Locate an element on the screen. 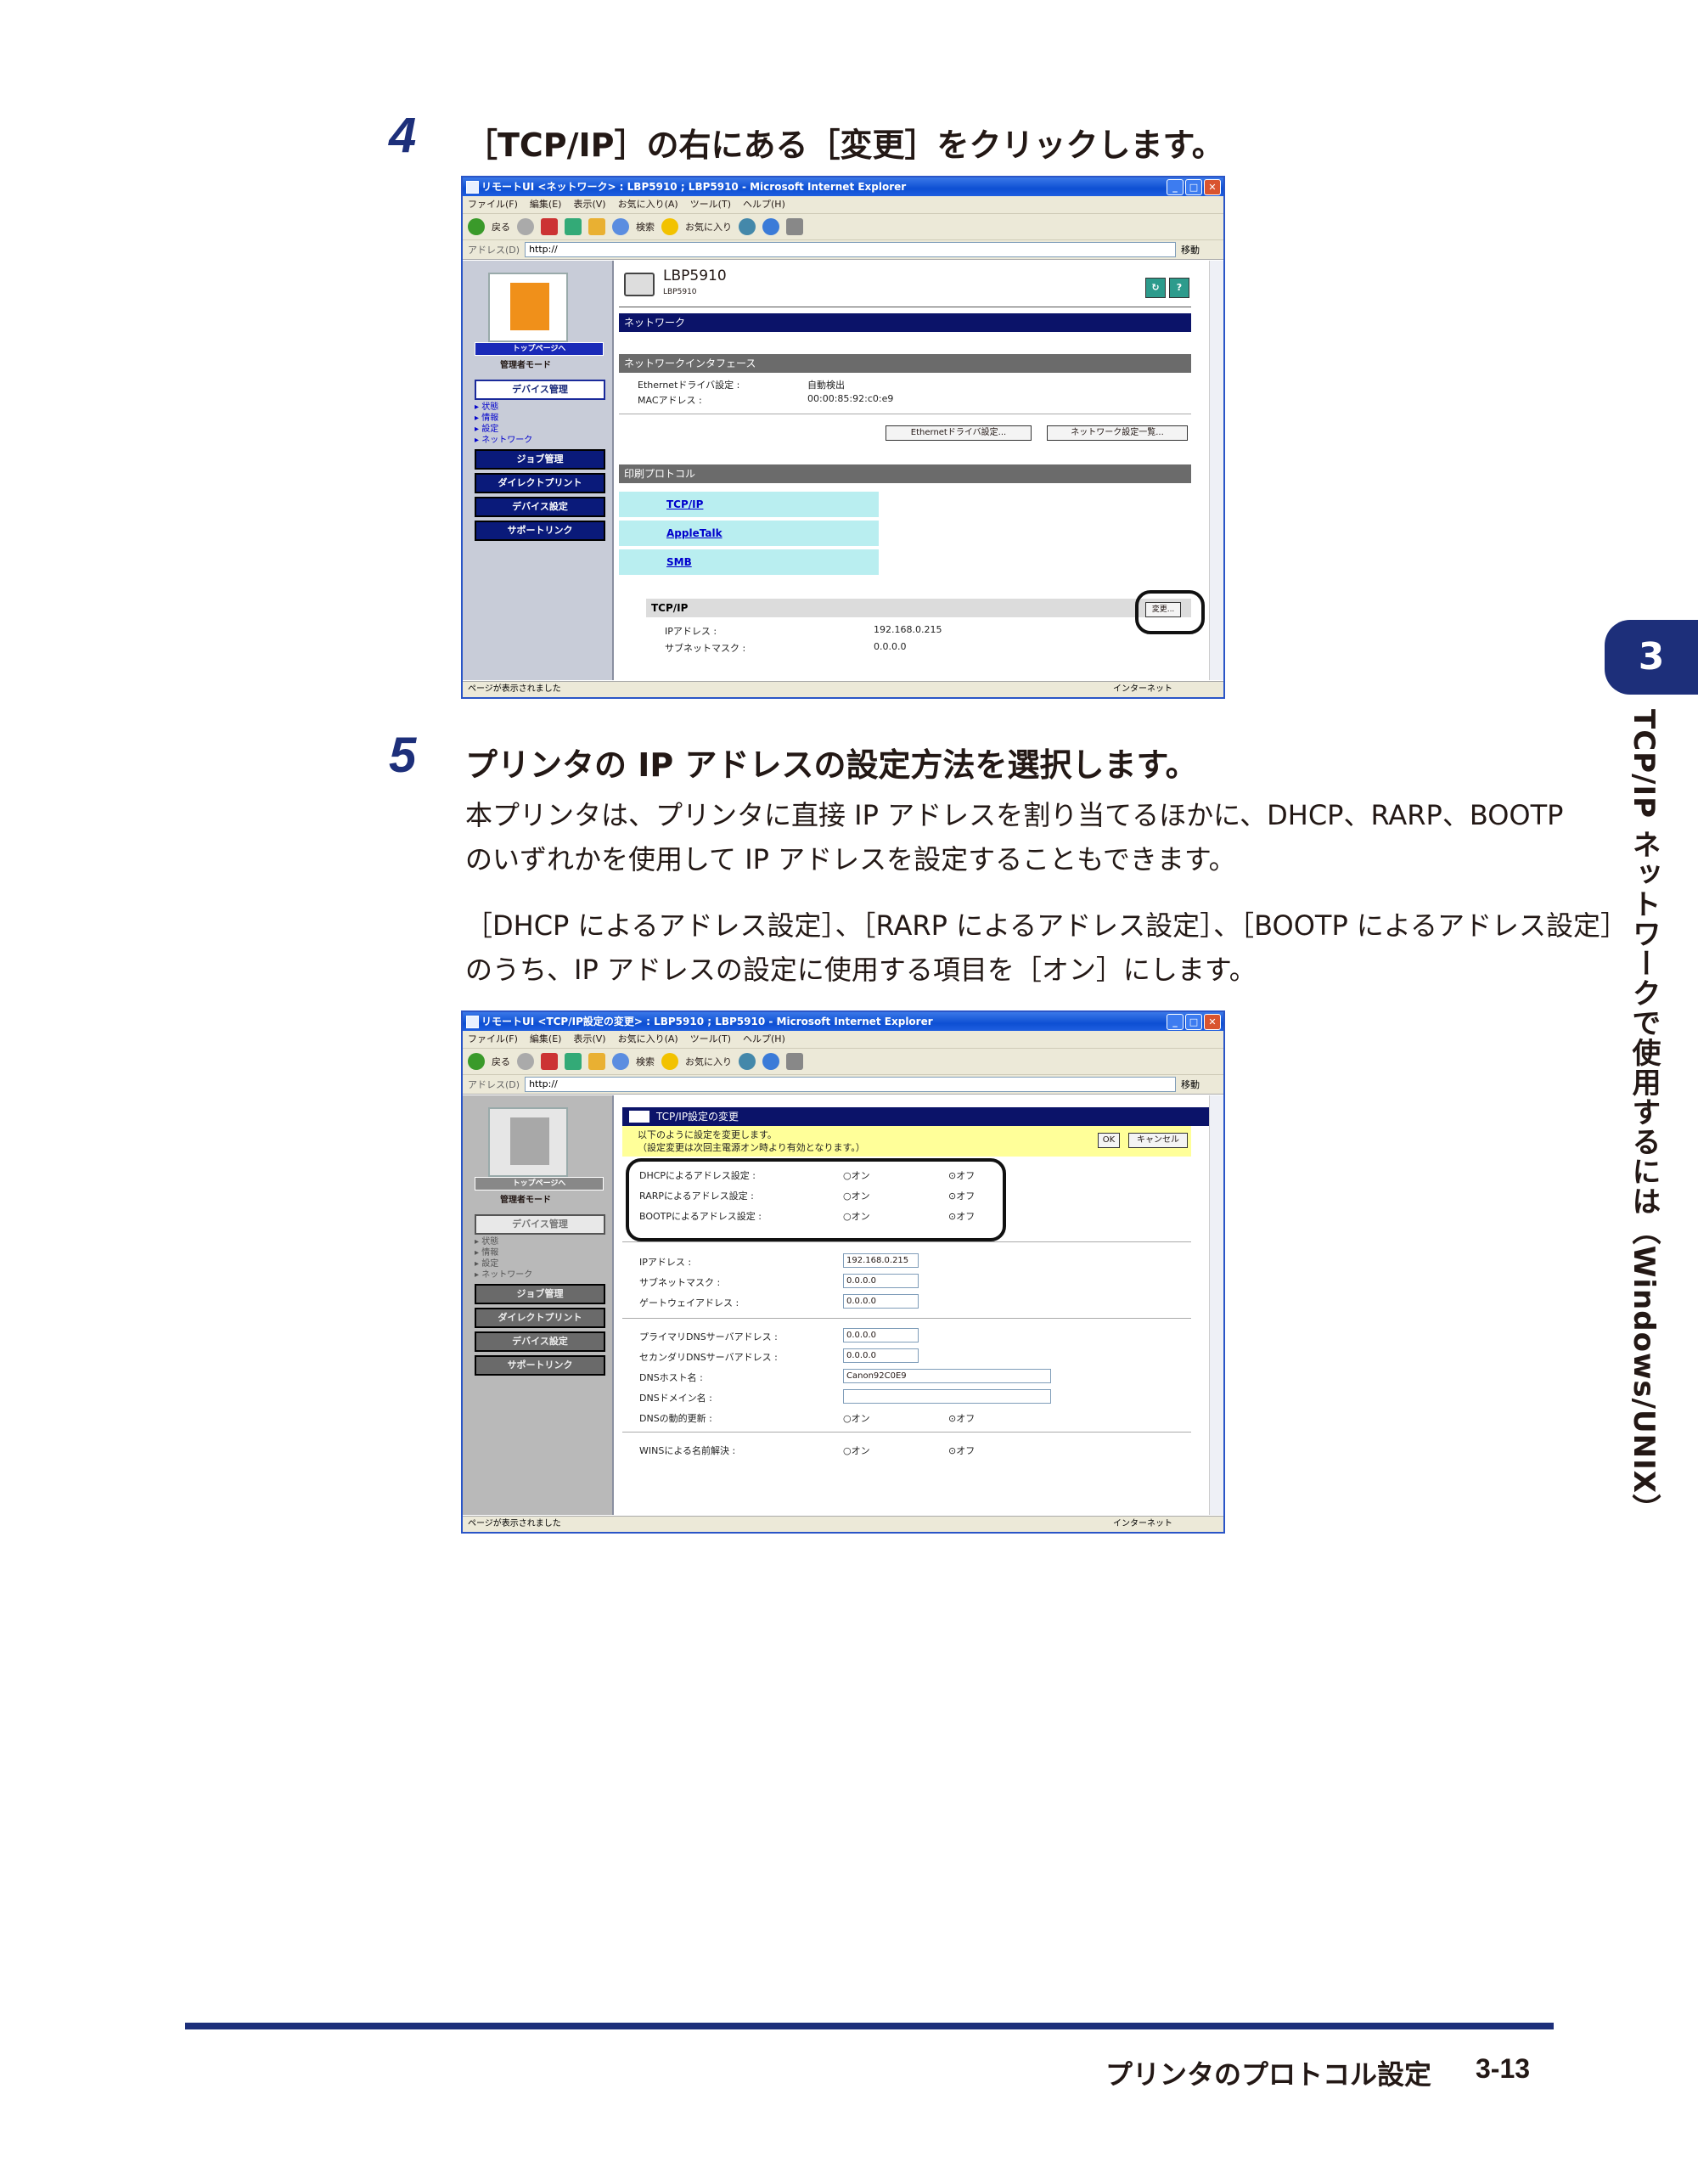  subnet-mask-value: 0.0.0.0 is located at coordinates (890, 646).